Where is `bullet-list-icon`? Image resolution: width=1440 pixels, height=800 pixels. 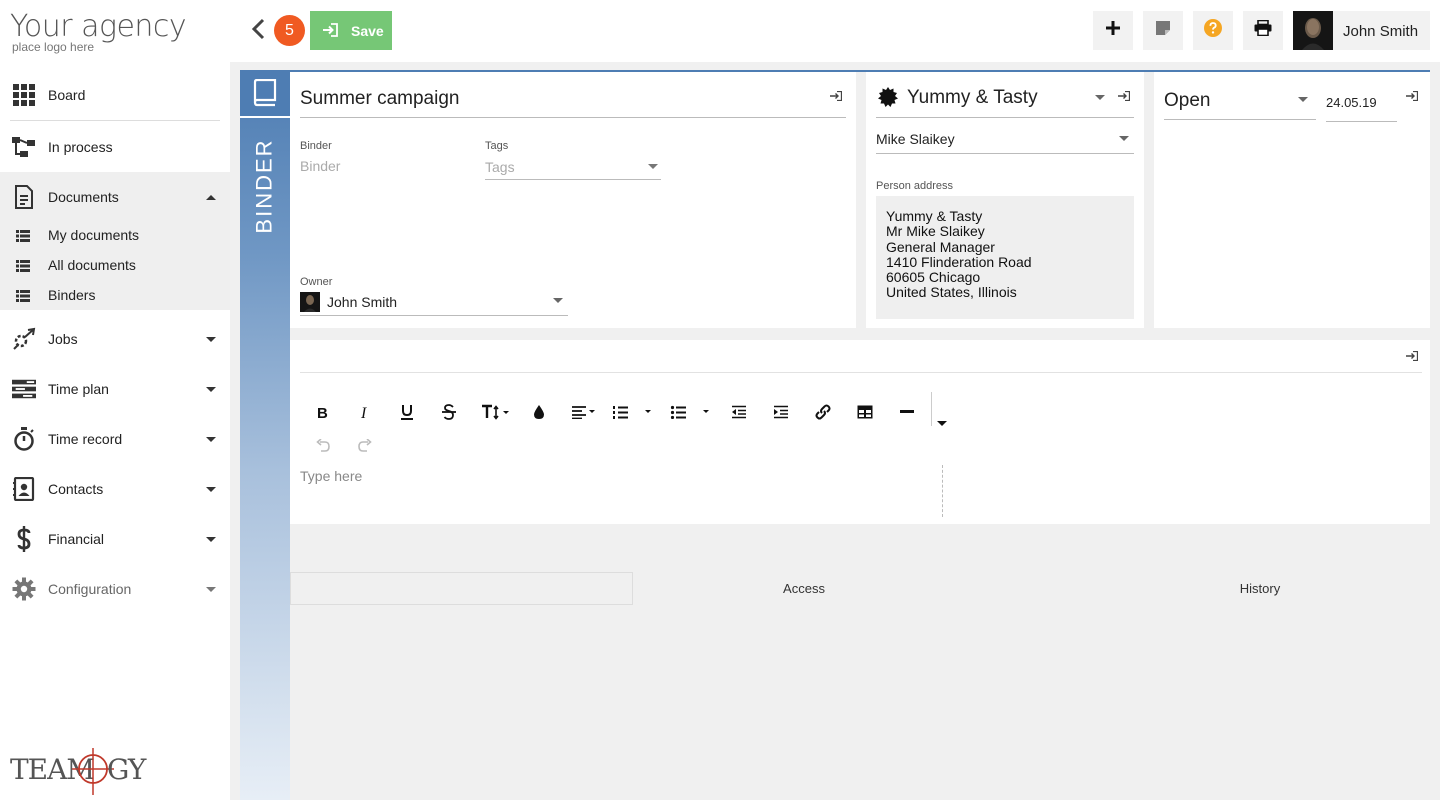 bullet-list-icon is located at coordinates (691, 412).